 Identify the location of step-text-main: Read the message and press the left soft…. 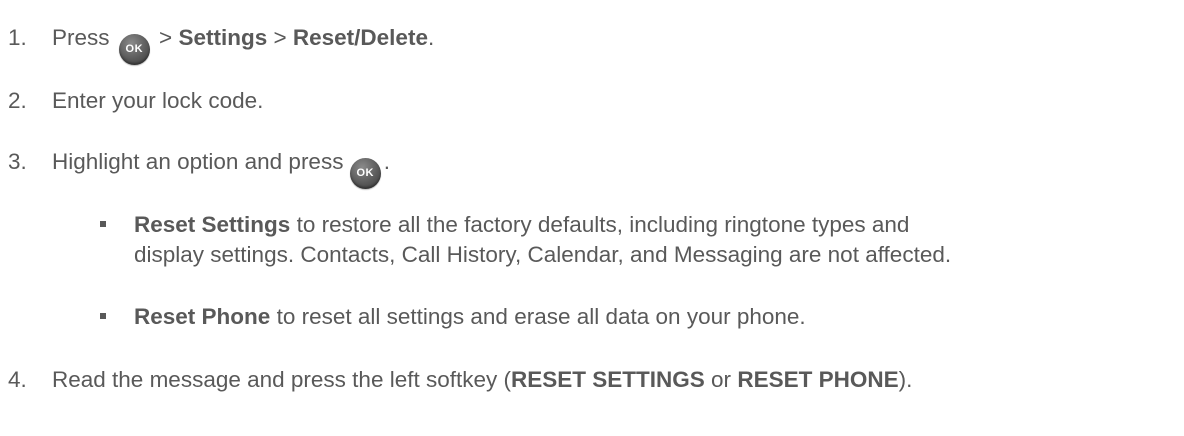
(281, 379).